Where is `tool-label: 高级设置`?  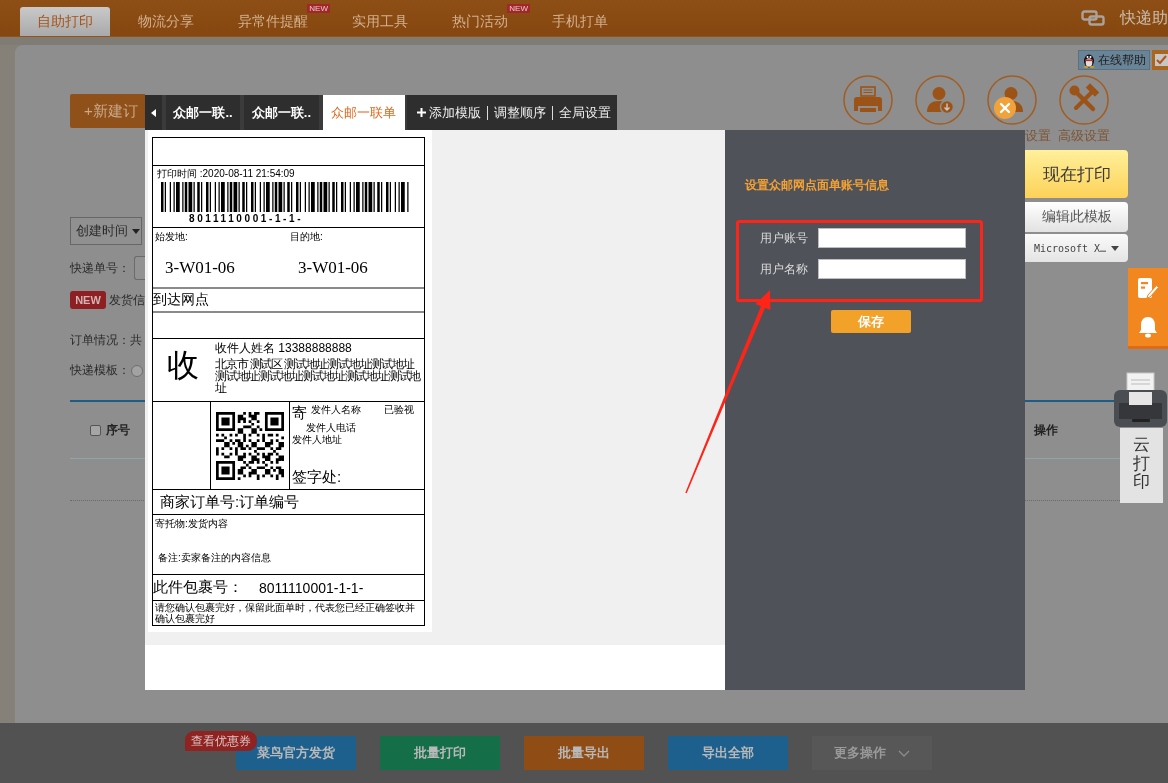 tool-label: 高级设置 is located at coordinates (1084, 135).